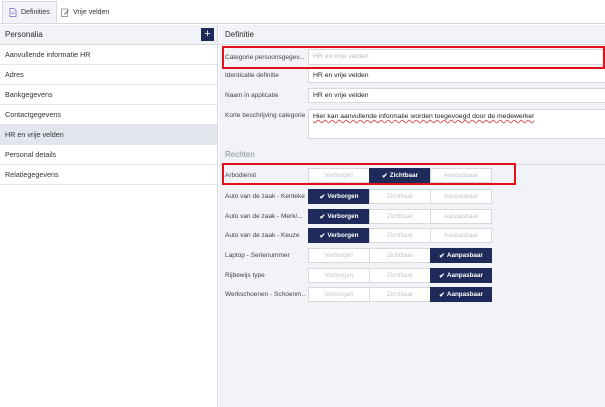 This screenshot has height=407, width=605. I want to click on tab-bar: Definities Vrije velden, so click(302, 12).